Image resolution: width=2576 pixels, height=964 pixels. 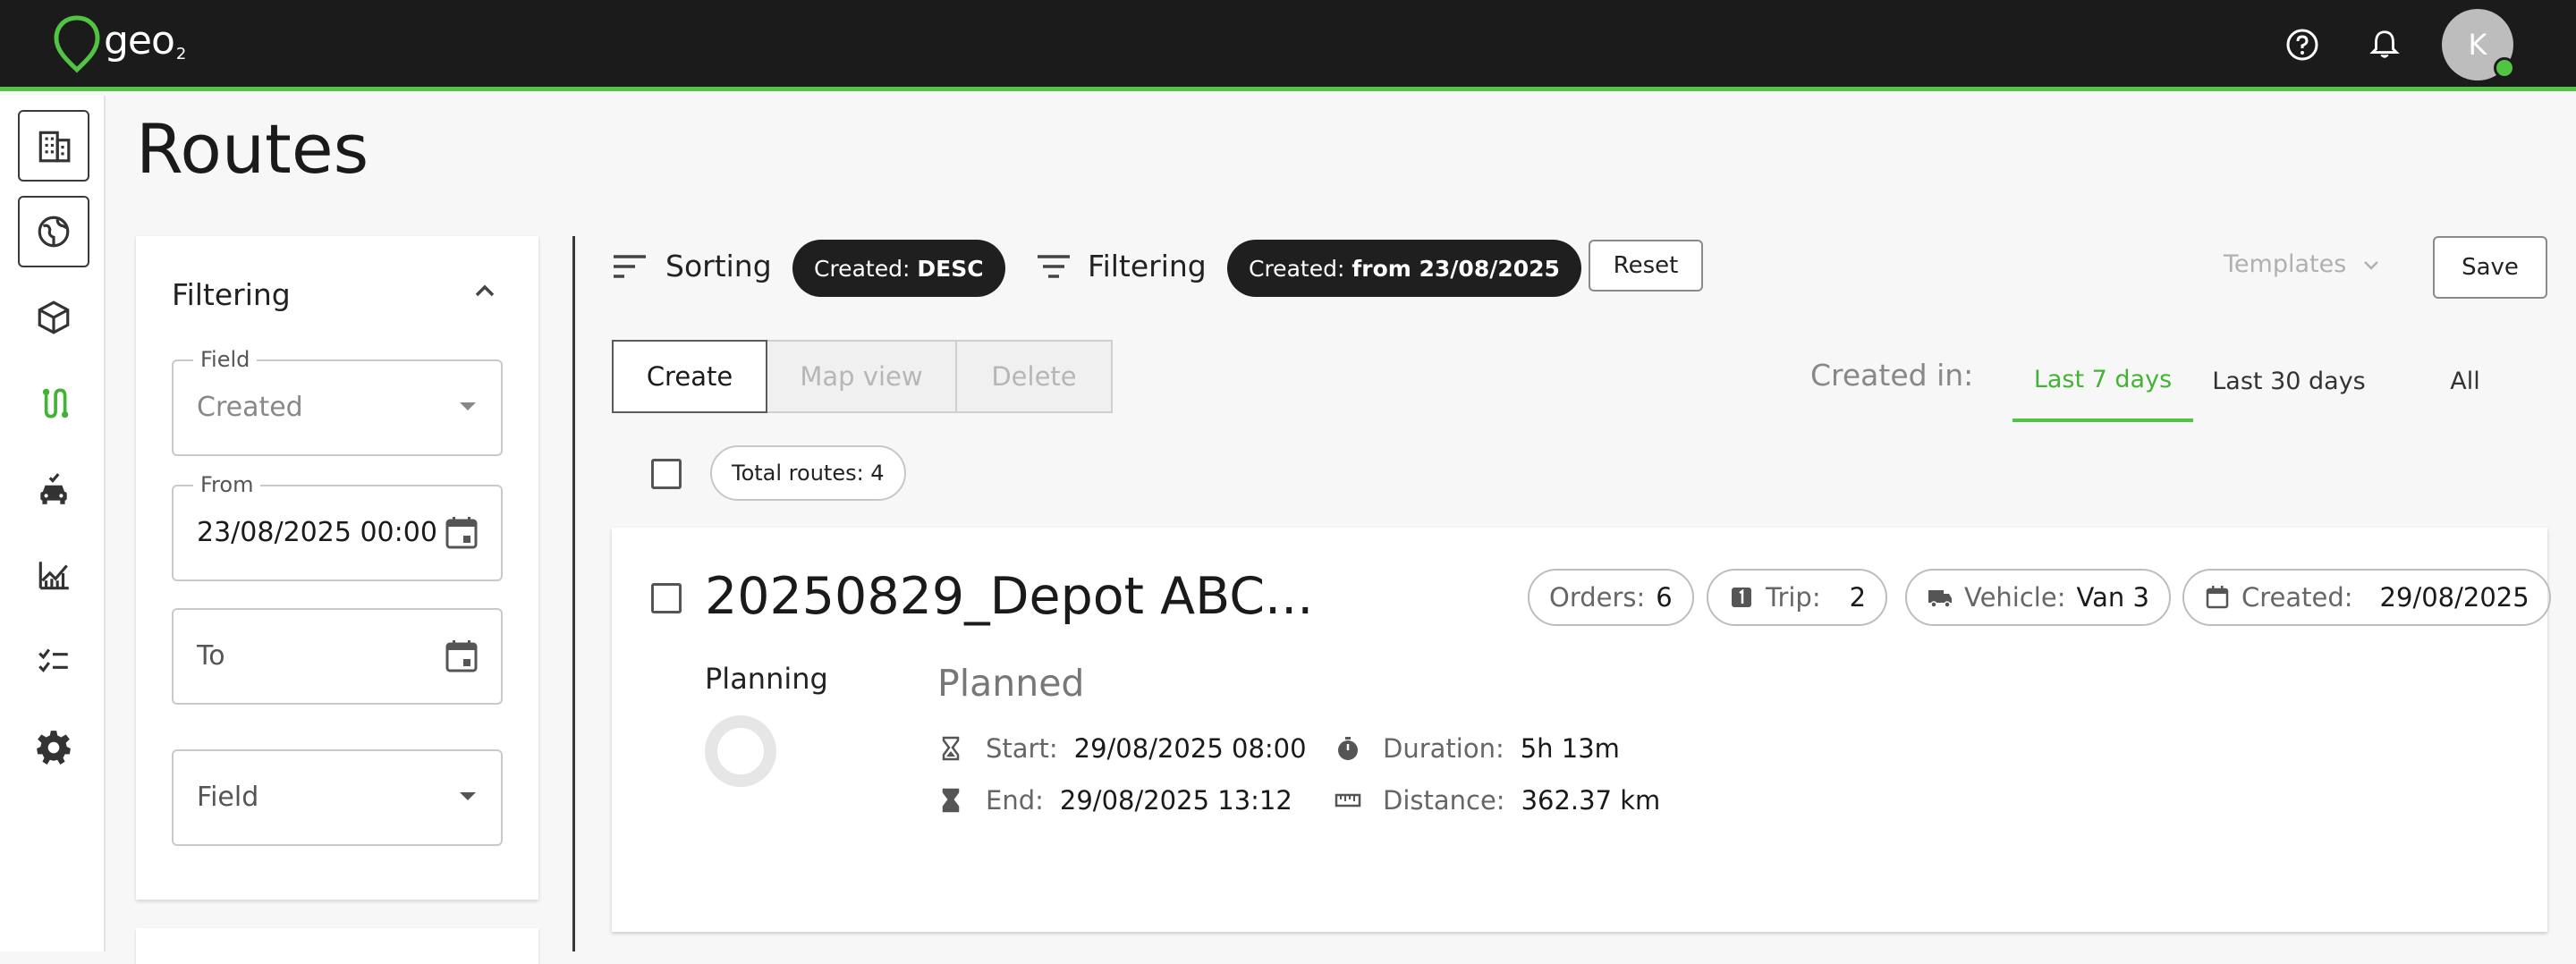 I want to click on create-button: Create, so click(x=689, y=376).